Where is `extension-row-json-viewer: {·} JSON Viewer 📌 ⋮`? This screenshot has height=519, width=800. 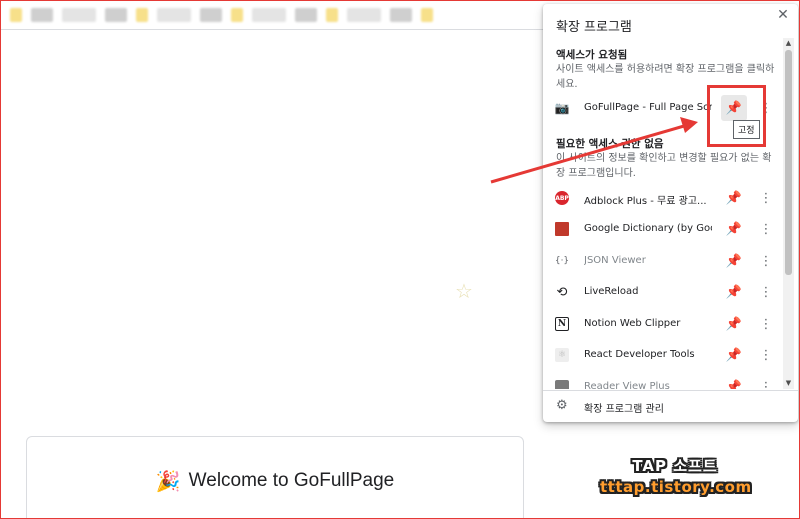
extension-row-json-viewer: {·} JSON Viewer 📌 ⋮ is located at coordinates (663, 261).